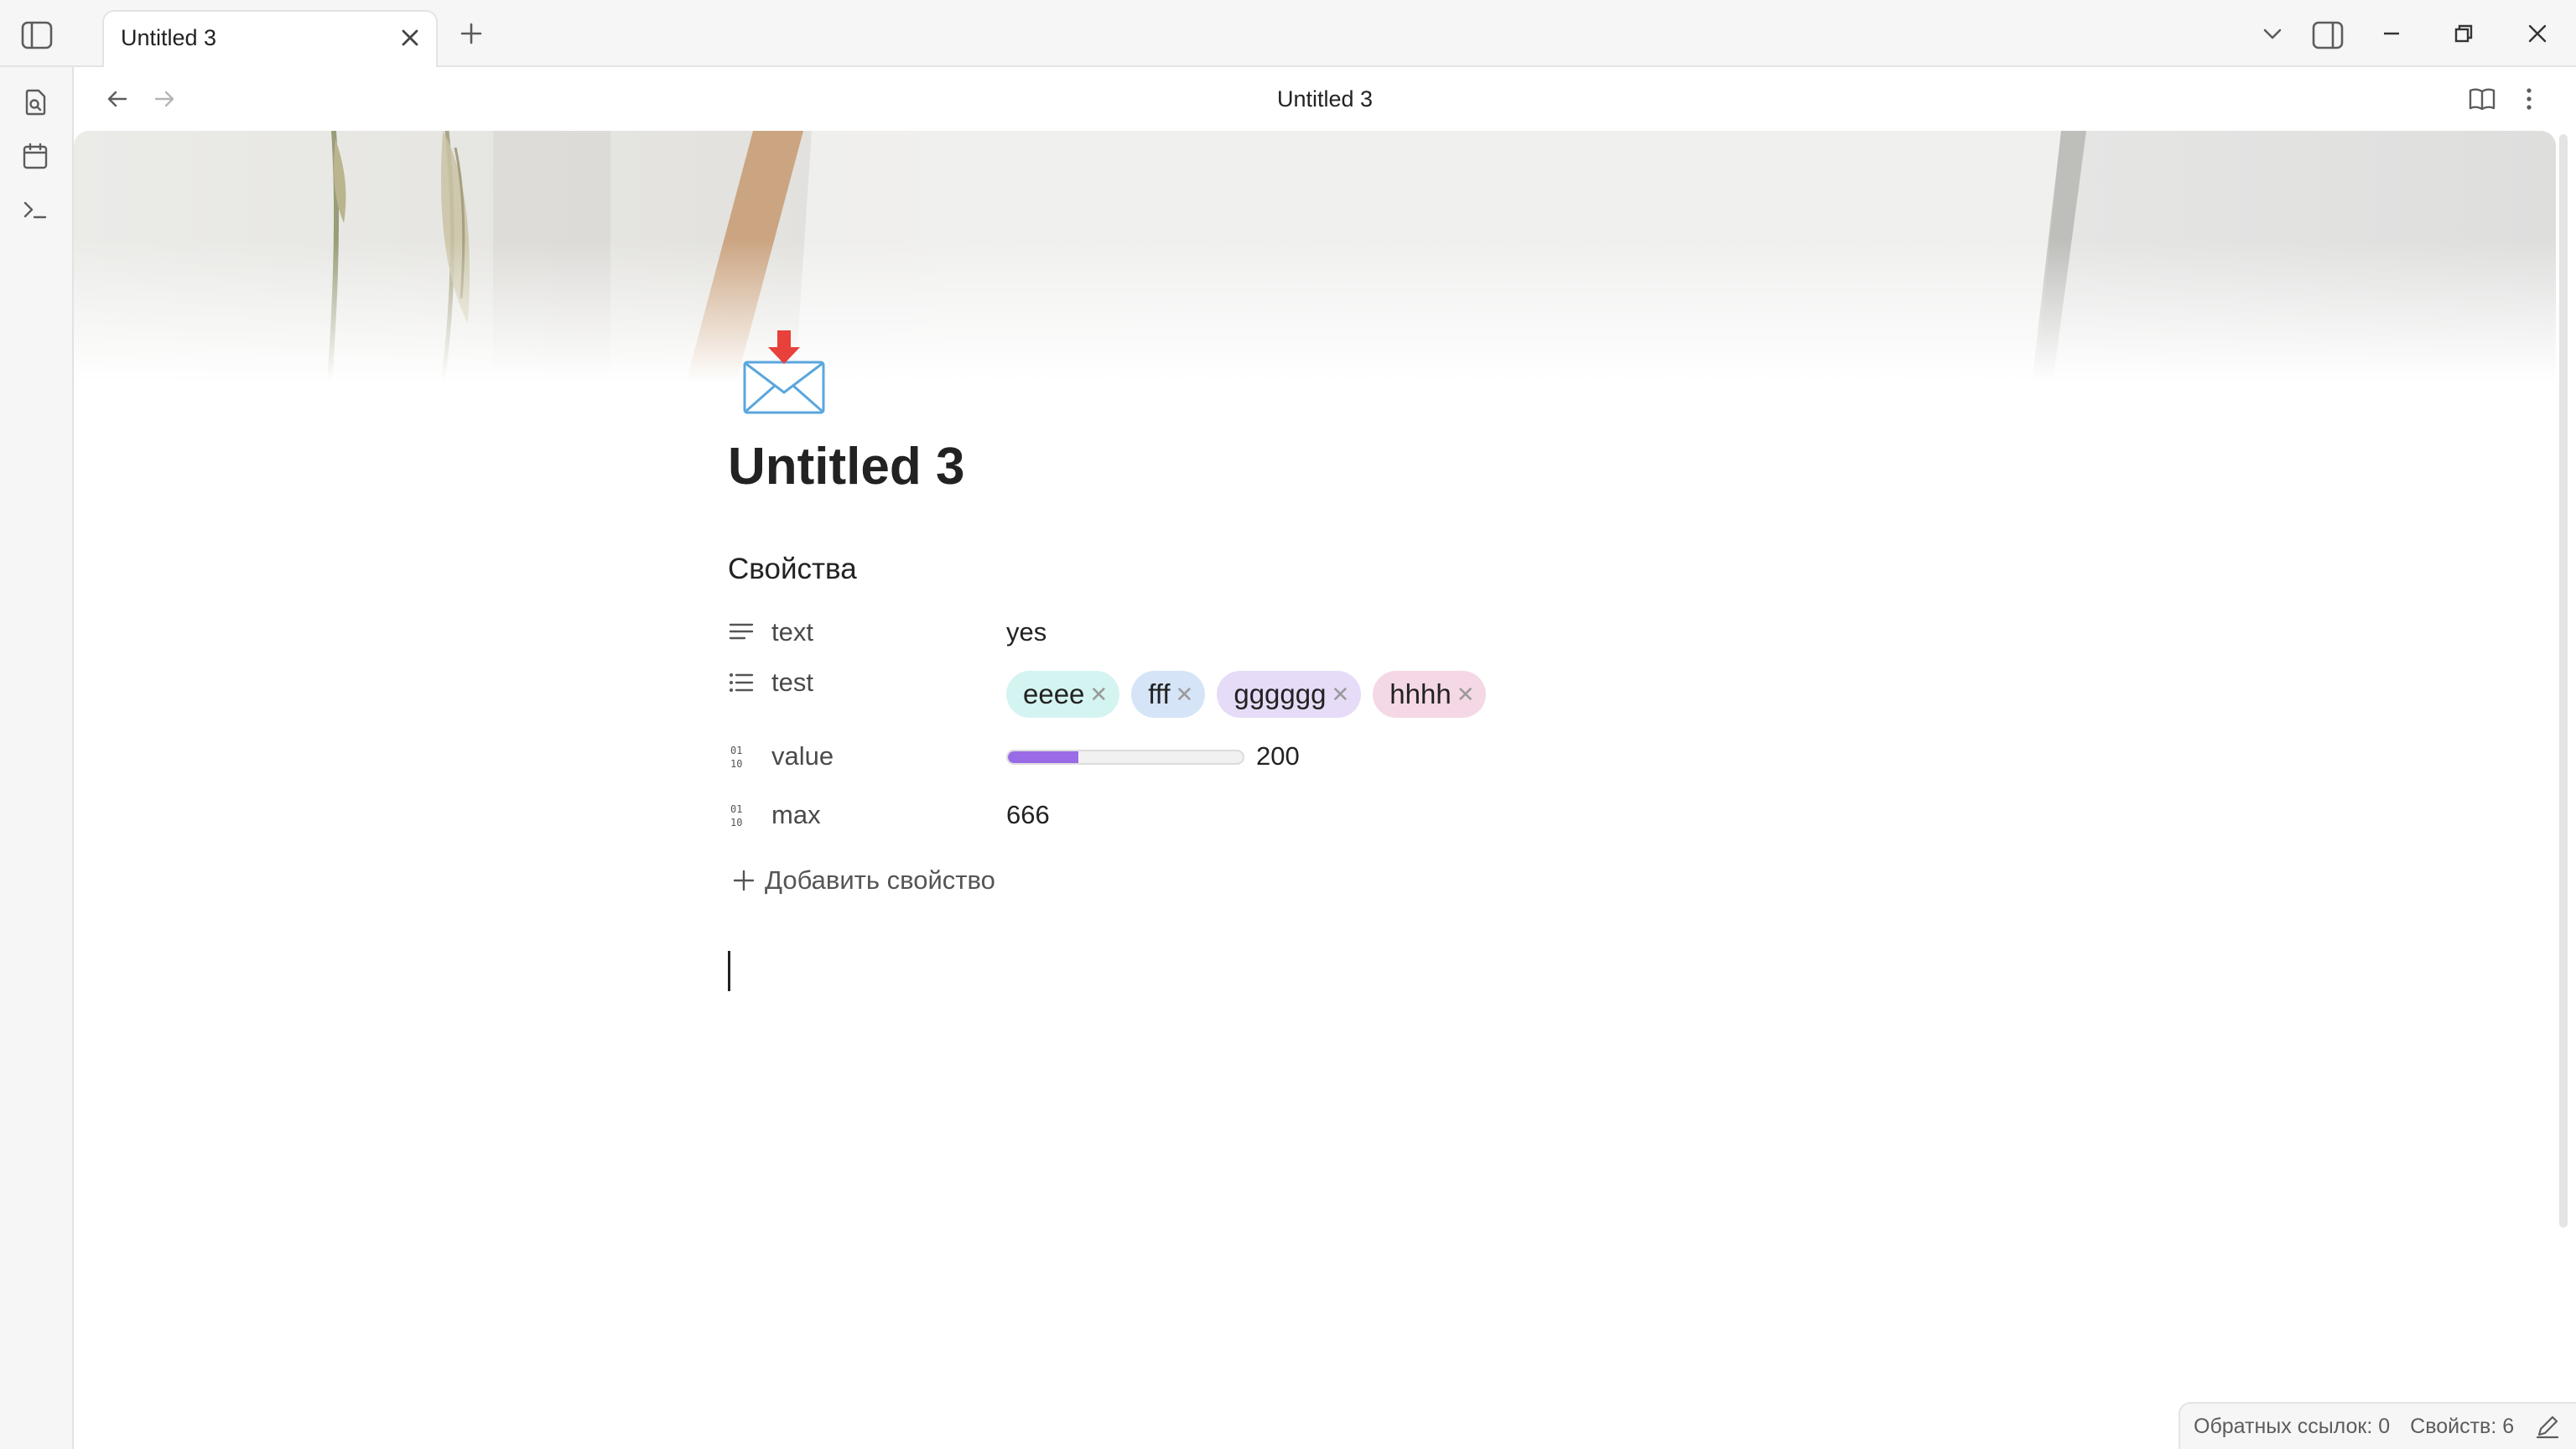 The width and height of the screenshot is (2576, 1449). What do you see at coordinates (1028, 815) in the screenshot?
I see `property-value: 666` at bounding box center [1028, 815].